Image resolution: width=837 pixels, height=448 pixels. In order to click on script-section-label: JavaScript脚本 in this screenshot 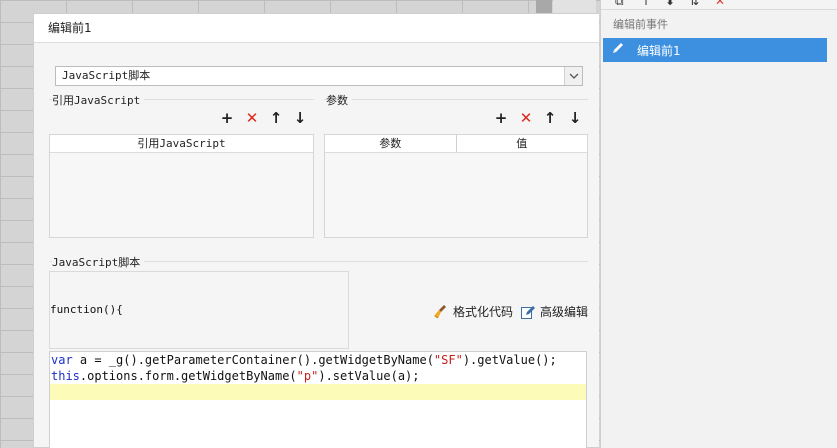, I will do `click(98, 262)`.